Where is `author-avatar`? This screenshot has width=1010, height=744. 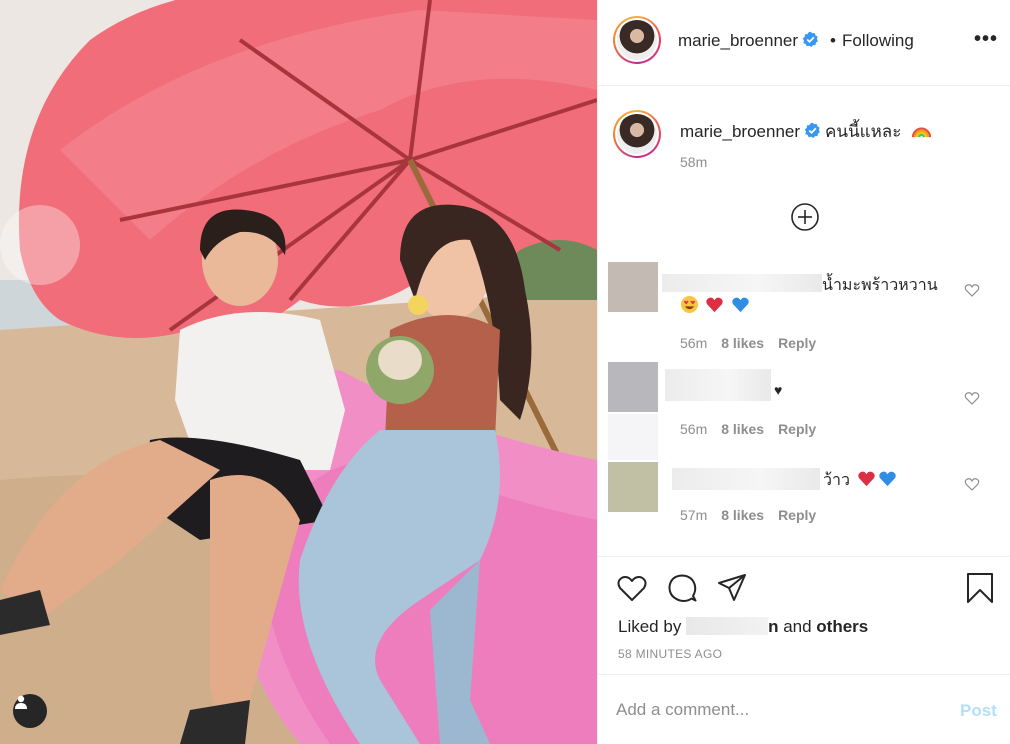
author-avatar is located at coordinates (637, 40).